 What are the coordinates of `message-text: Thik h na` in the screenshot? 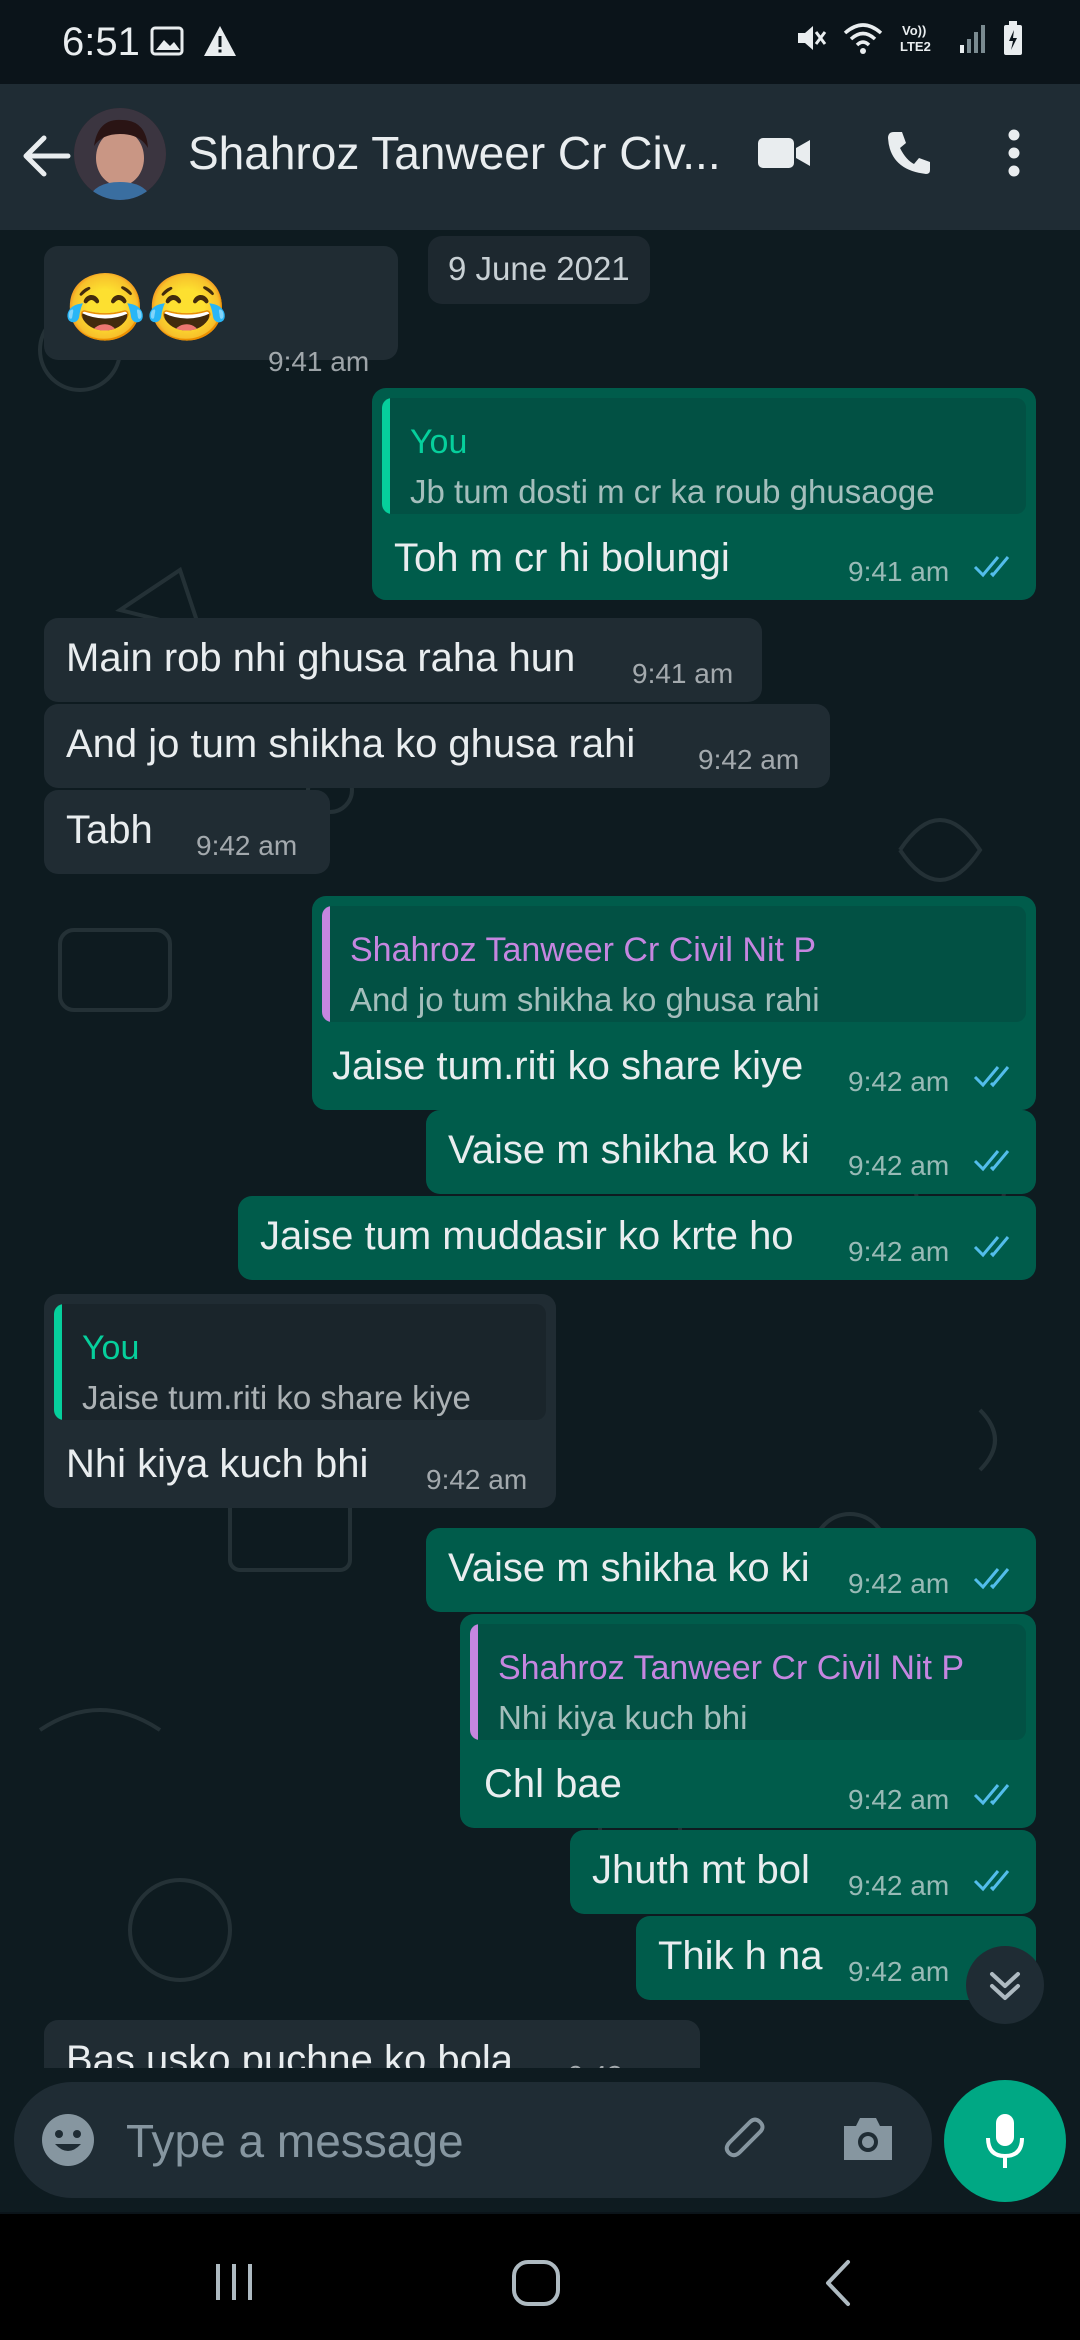 It's located at (740, 1956).